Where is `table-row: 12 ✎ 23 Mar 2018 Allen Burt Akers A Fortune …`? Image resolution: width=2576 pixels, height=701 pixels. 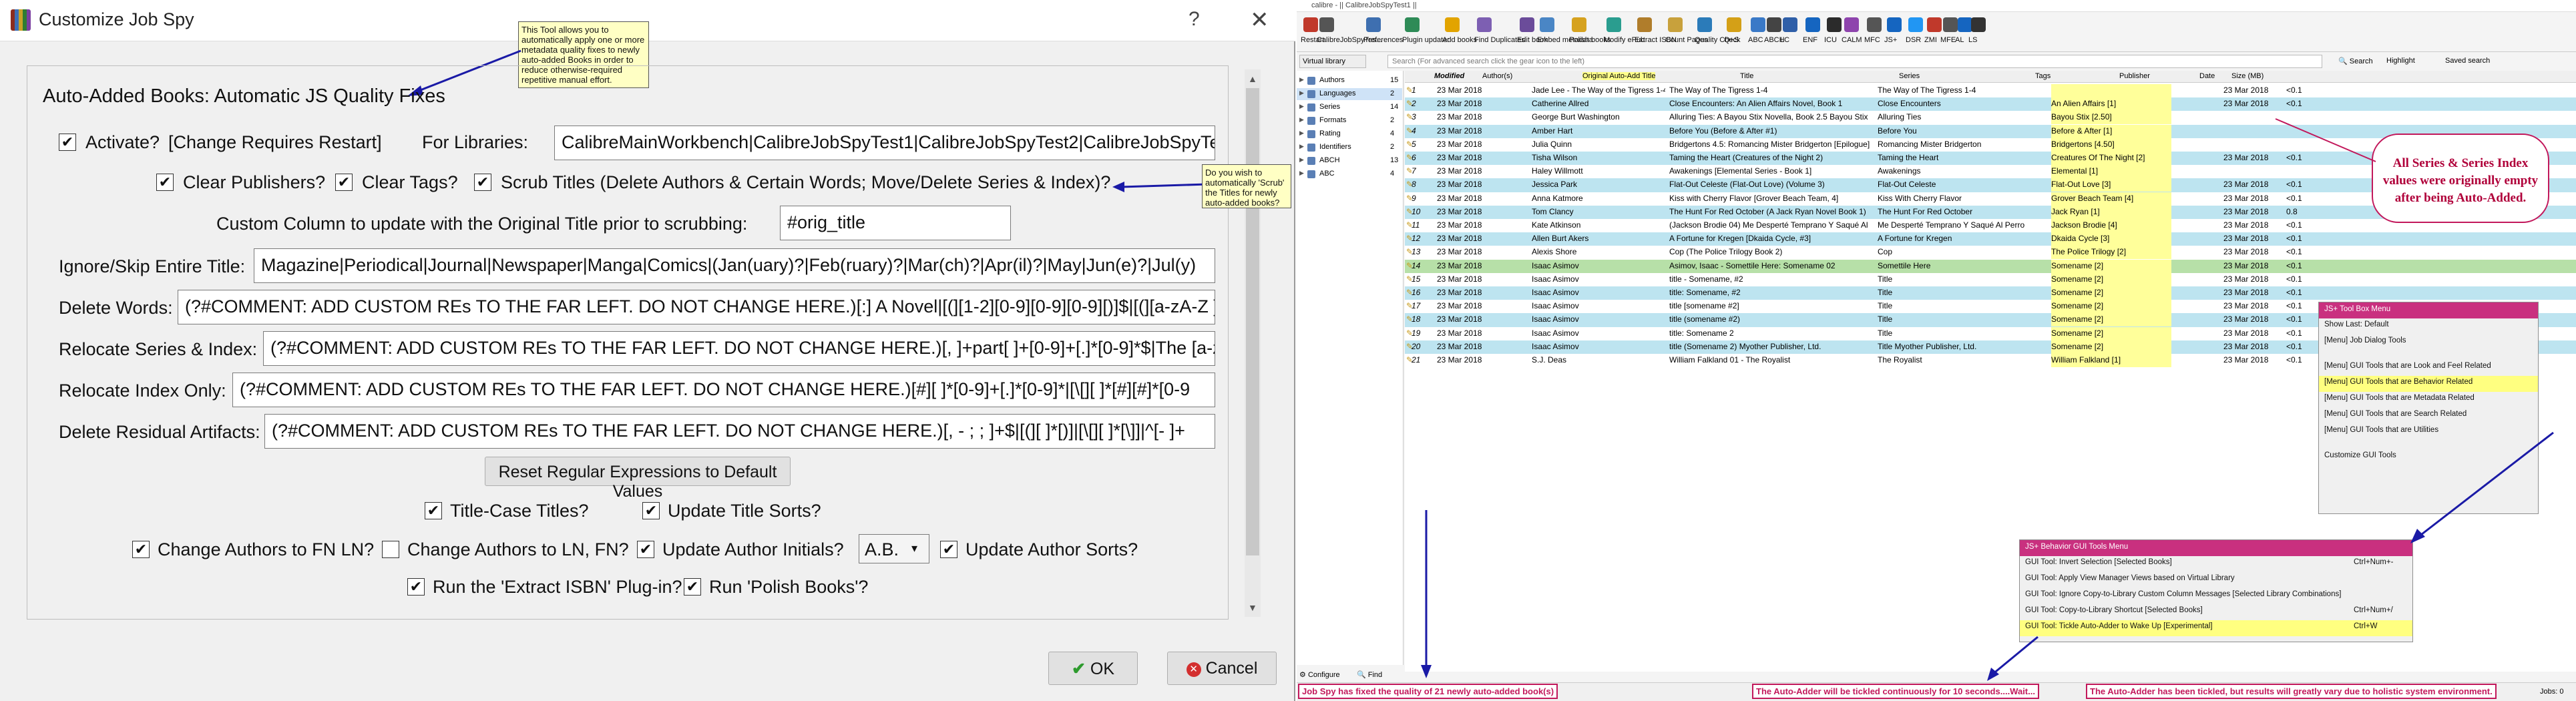
table-row: 12 ✎ 23 Mar 2018 Allen Burt Akers A Fortune … is located at coordinates (1990, 239).